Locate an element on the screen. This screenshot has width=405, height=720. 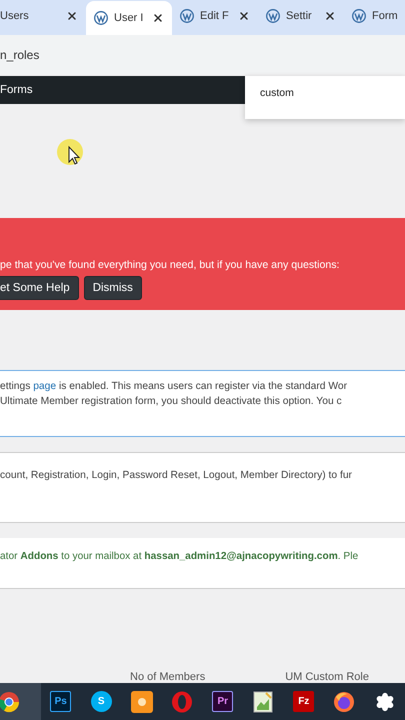
notice-line: Ultimate Member registration form, you should deactivate this option. You c is located at coordinates (171, 401).